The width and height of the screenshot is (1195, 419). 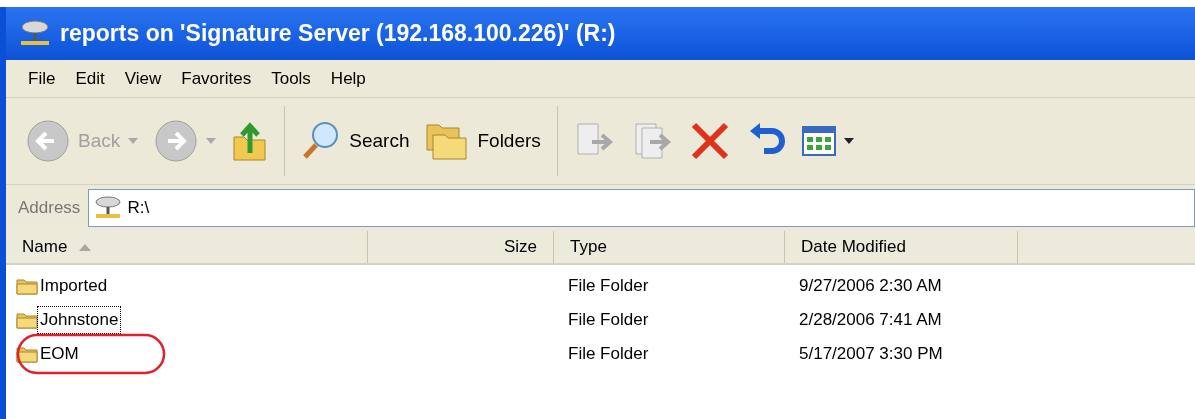 What do you see at coordinates (870, 320) in the screenshot?
I see `date-cell-text: 2/28/2006 7:41 AM` at bounding box center [870, 320].